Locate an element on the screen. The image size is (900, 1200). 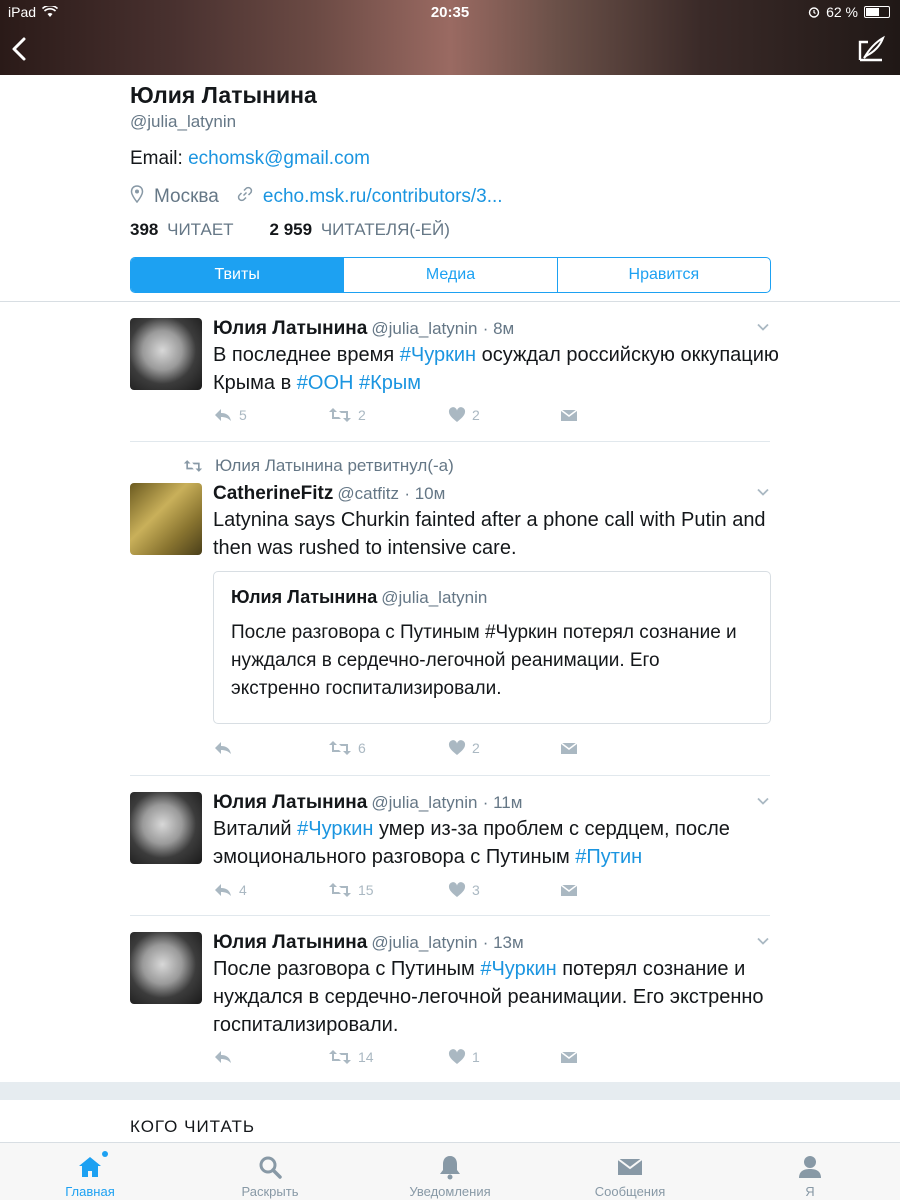
clock: 20:35 is located at coordinates (450, 12).